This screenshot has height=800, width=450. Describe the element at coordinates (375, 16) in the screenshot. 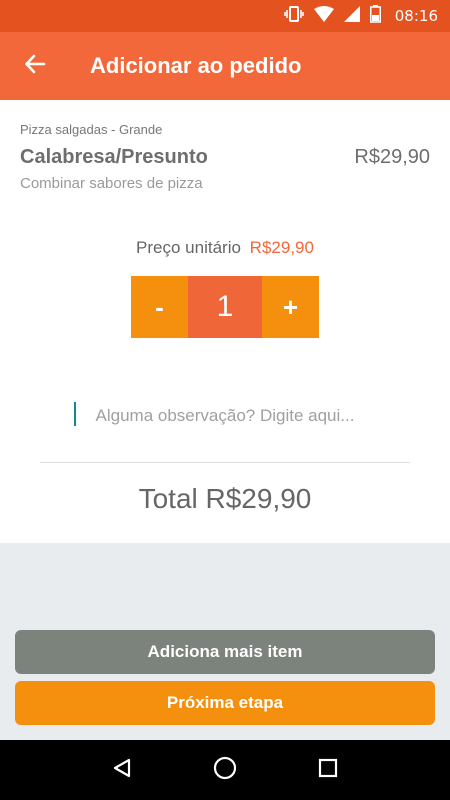

I see `battery-icon` at that location.